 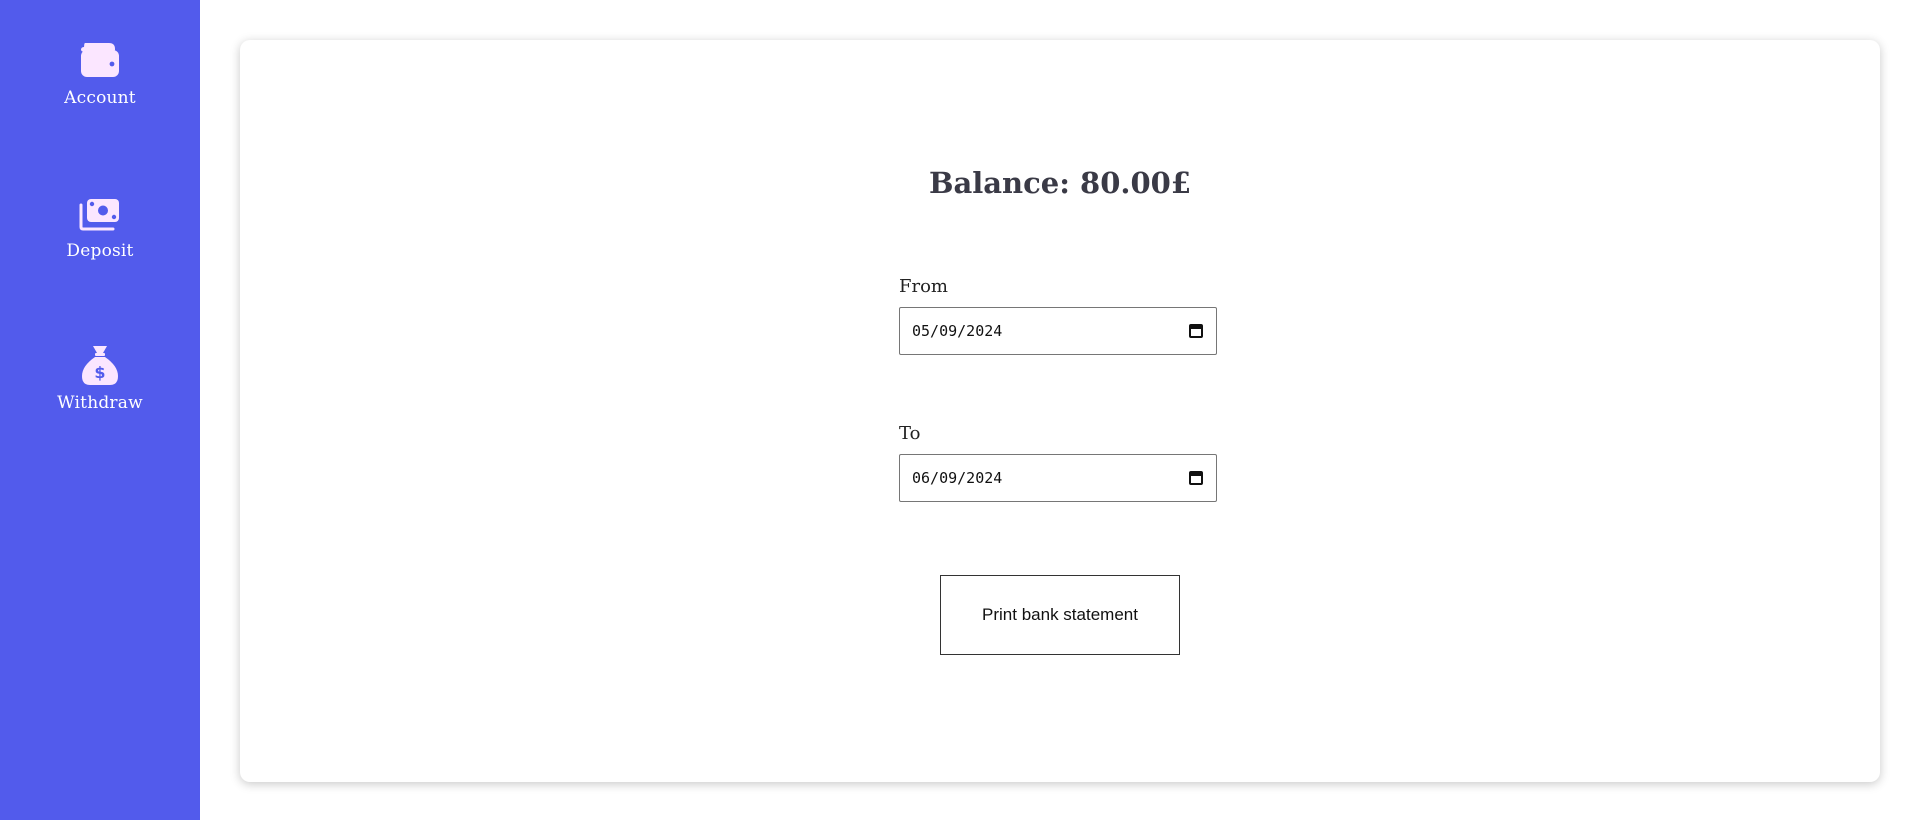 I want to click on from-date-value: 05/09/2024, so click(x=957, y=331).